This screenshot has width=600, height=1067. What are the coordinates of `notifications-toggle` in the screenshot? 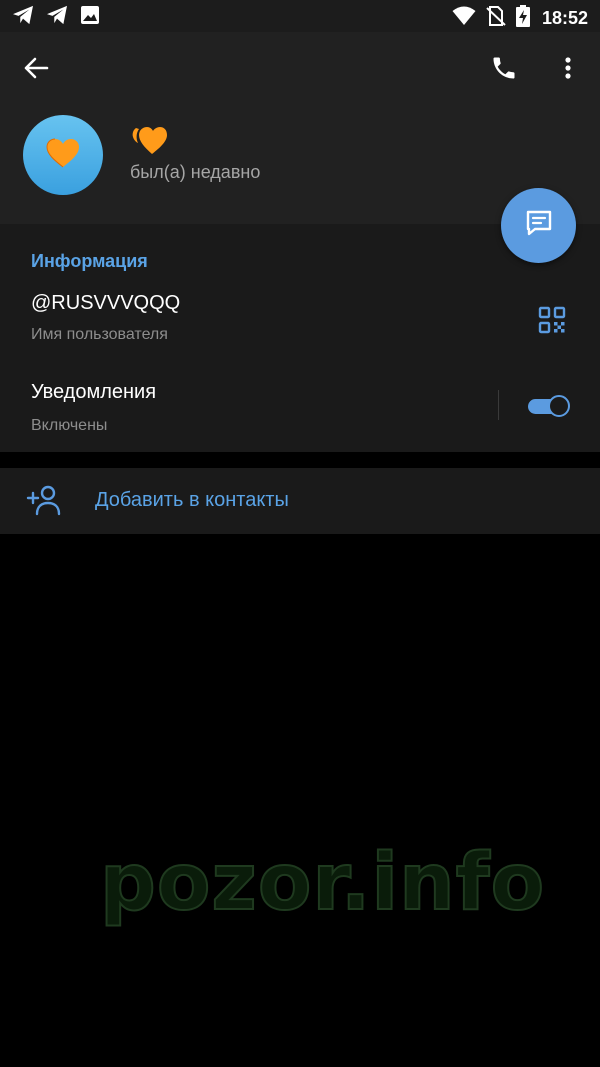 It's located at (549, 406).